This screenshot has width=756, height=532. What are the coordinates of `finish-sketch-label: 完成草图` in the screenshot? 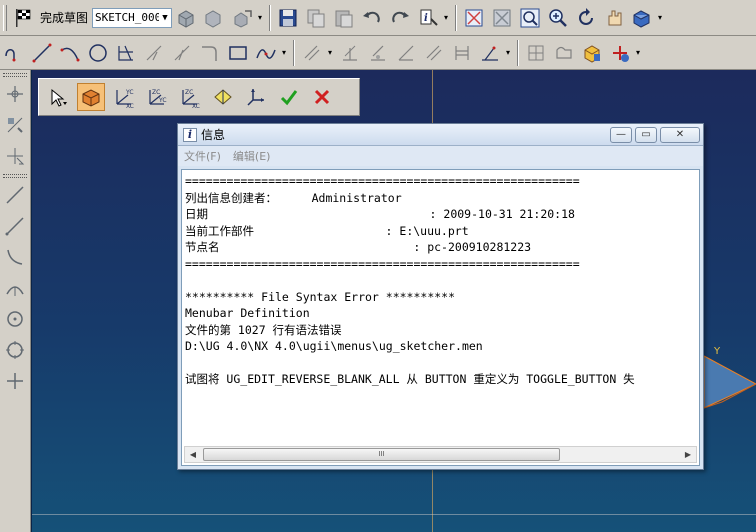 It's located at (64, 17).